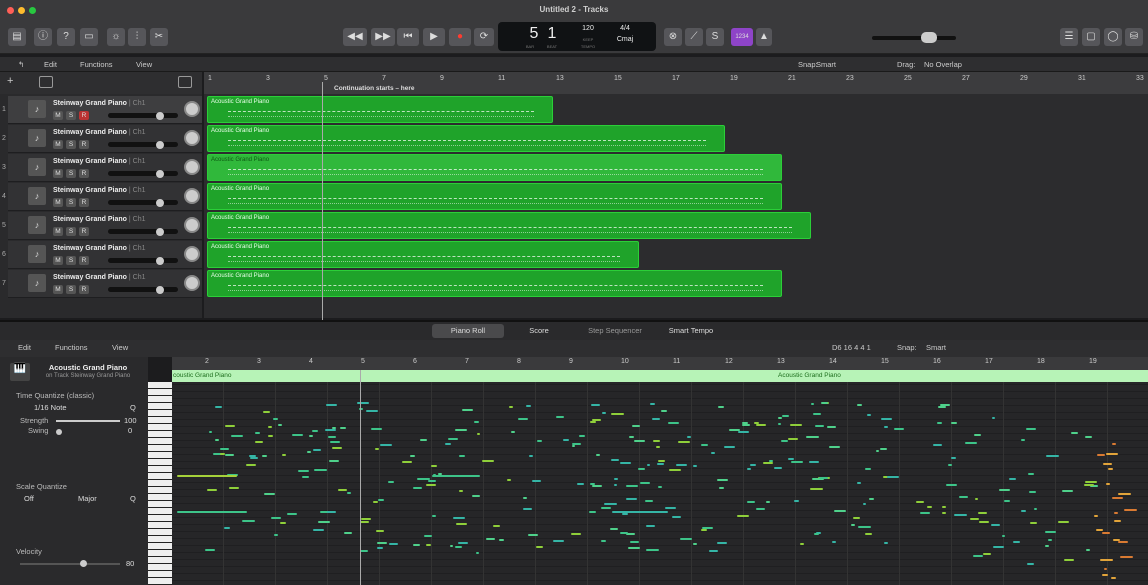 The width and height of the screenshot is (1148, 585). Describe the element at coordinates (936, 347) in the screenshot. I see `pr-snap-dropdown: Smart` at that location.